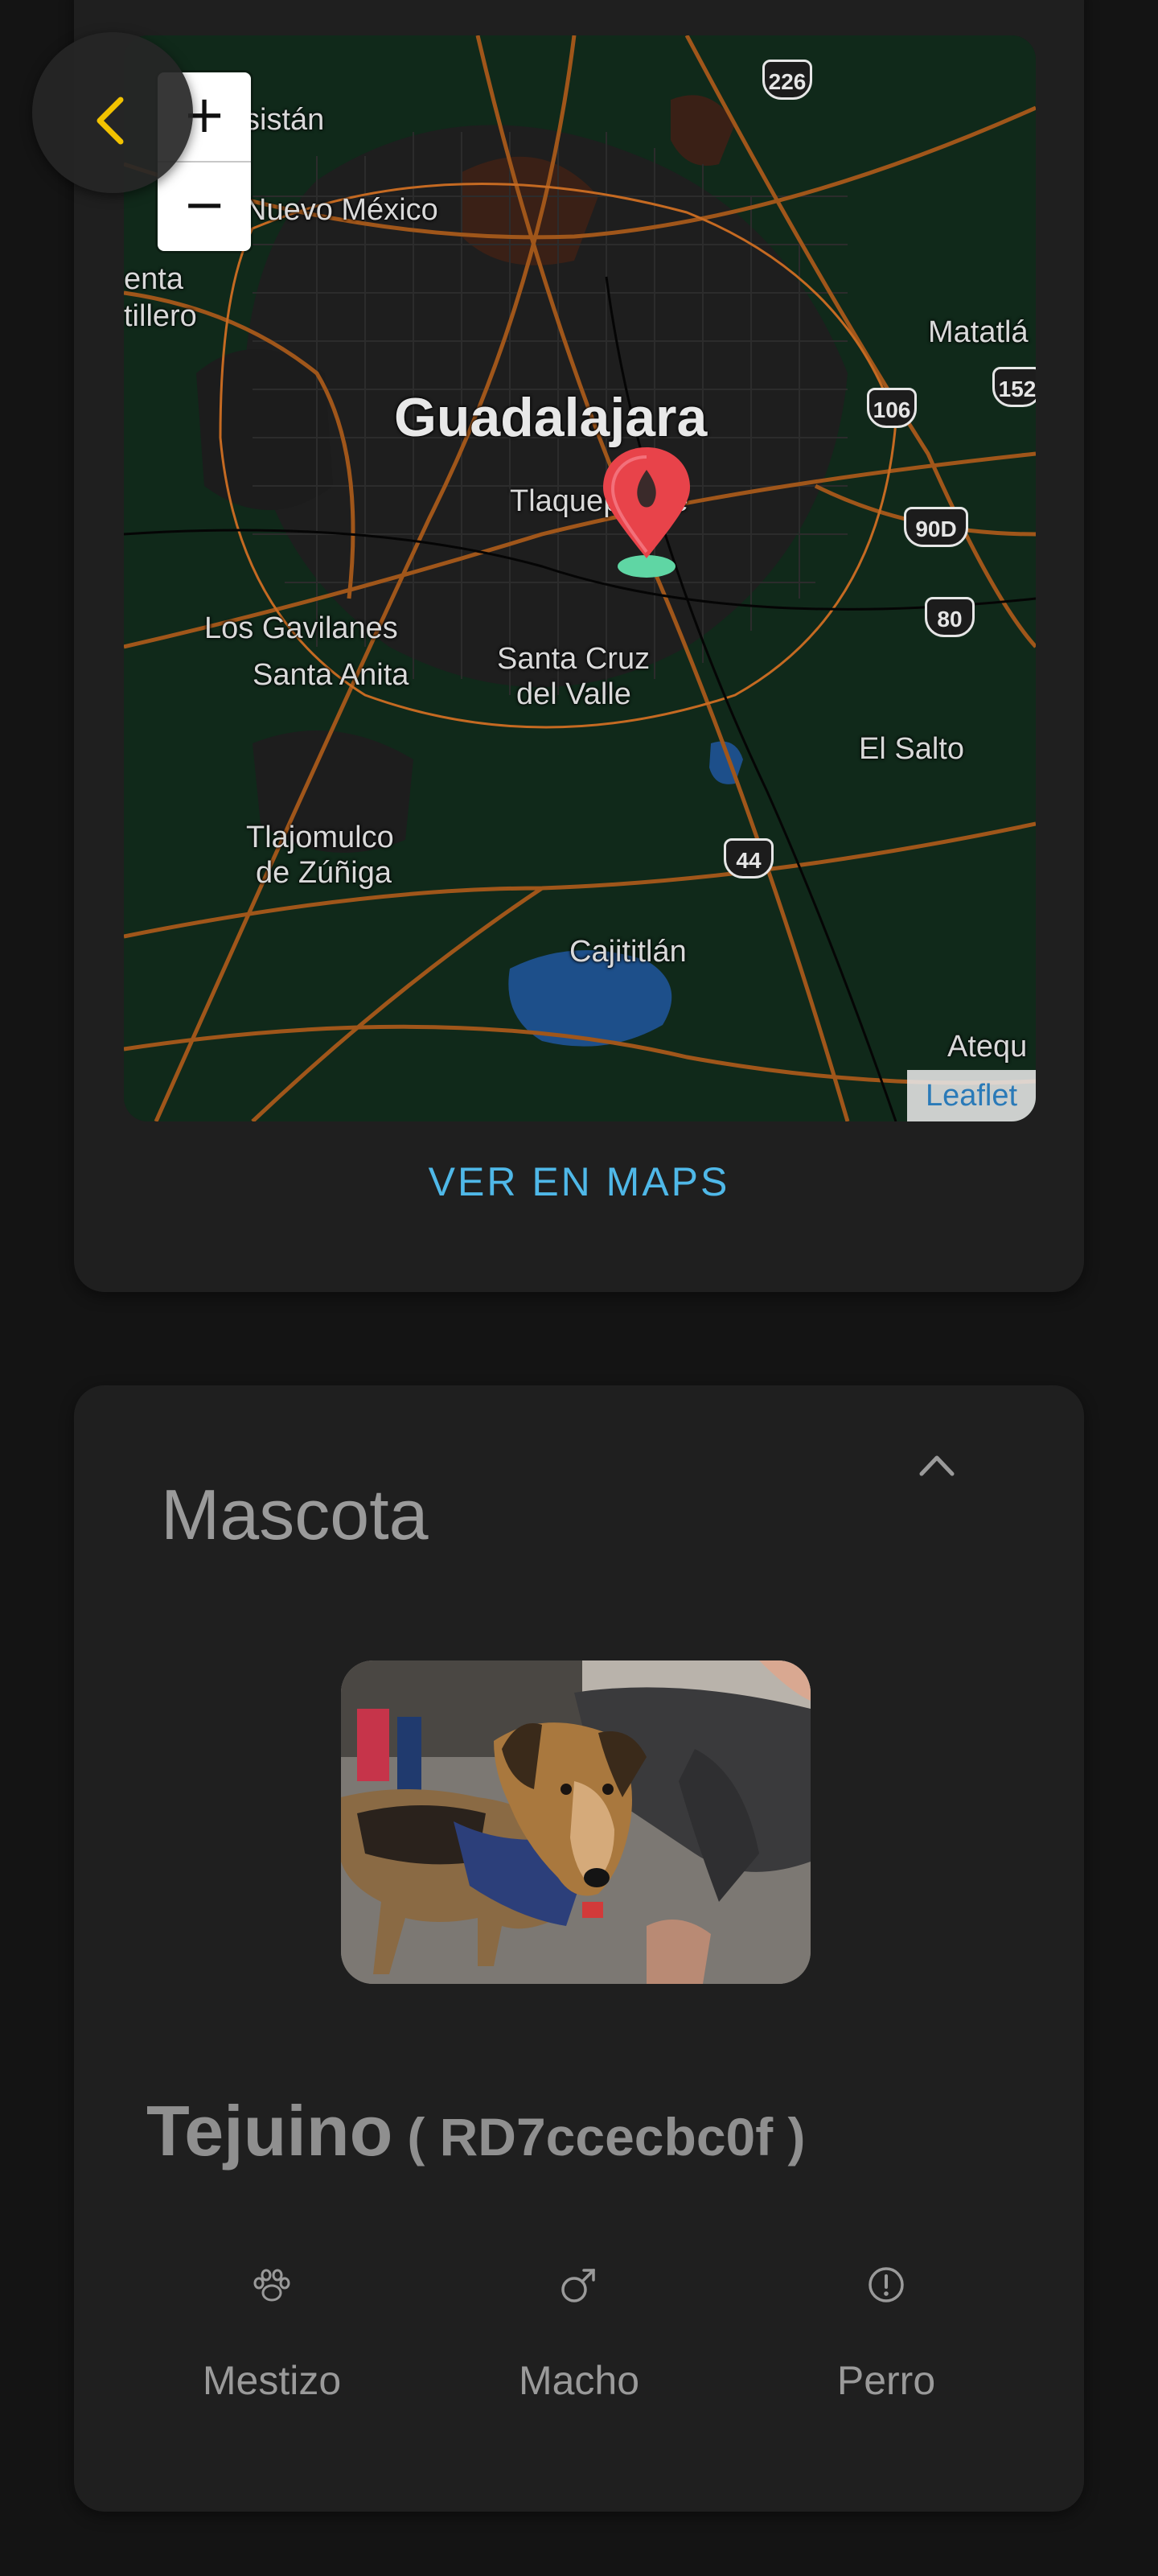  What do you see at coordinates (295, 1514) in the screenshot?
I see `section-title: Mascota` at bounding box center [295, 1514].